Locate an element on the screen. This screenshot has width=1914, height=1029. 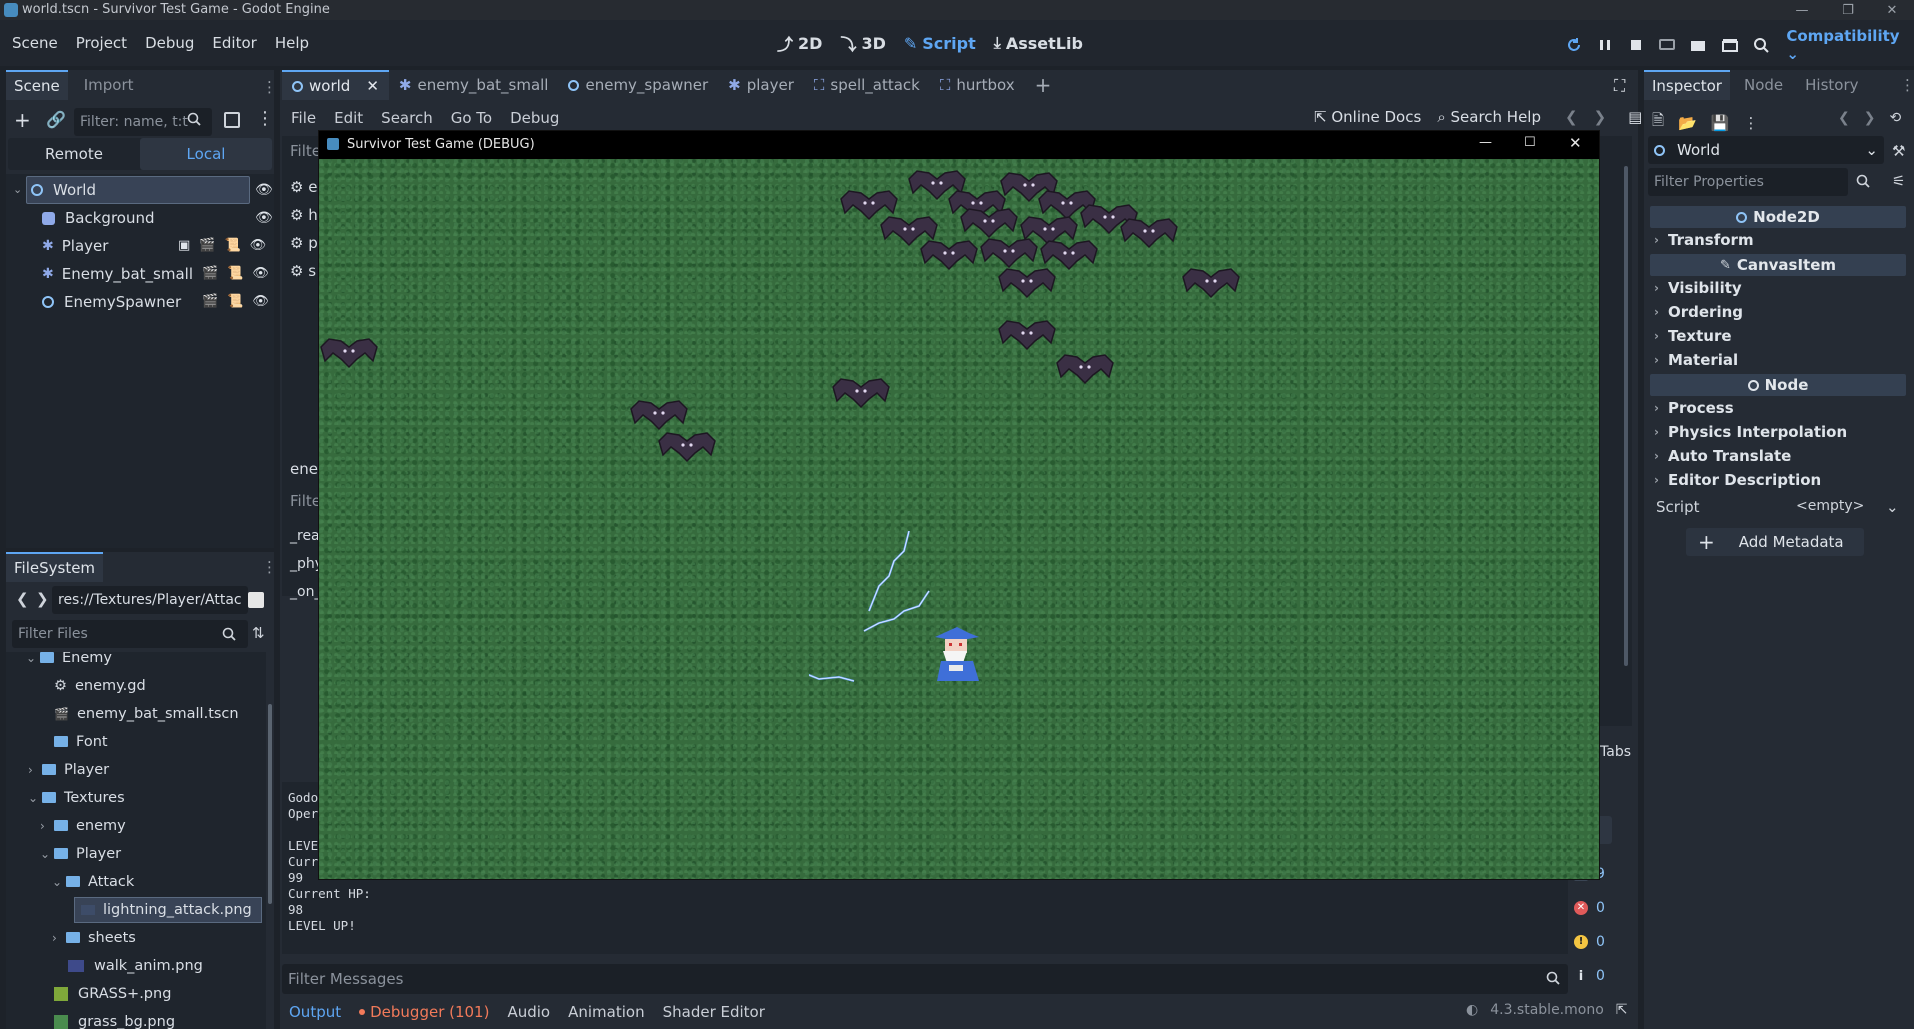
fs-file-grass-bg: grass_bg.png is located at coordinates (114, 1019).